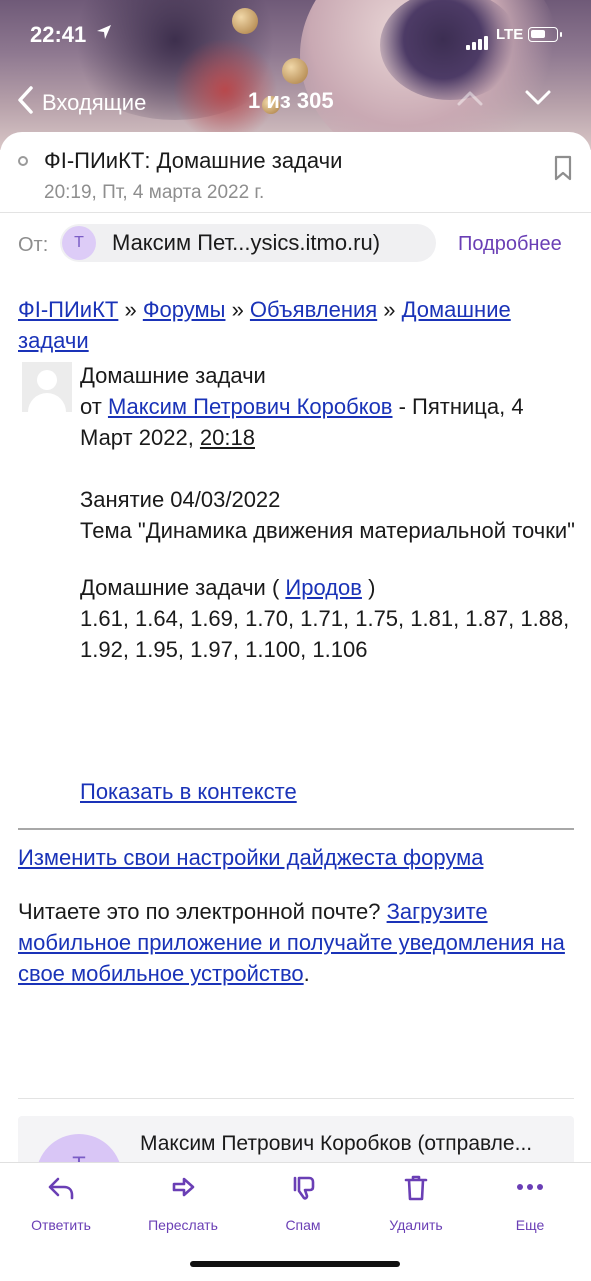 Image resolution: width=591 pixels, height=1281 pixels. I want to click on location-arrow-icon, so click(104, 34).